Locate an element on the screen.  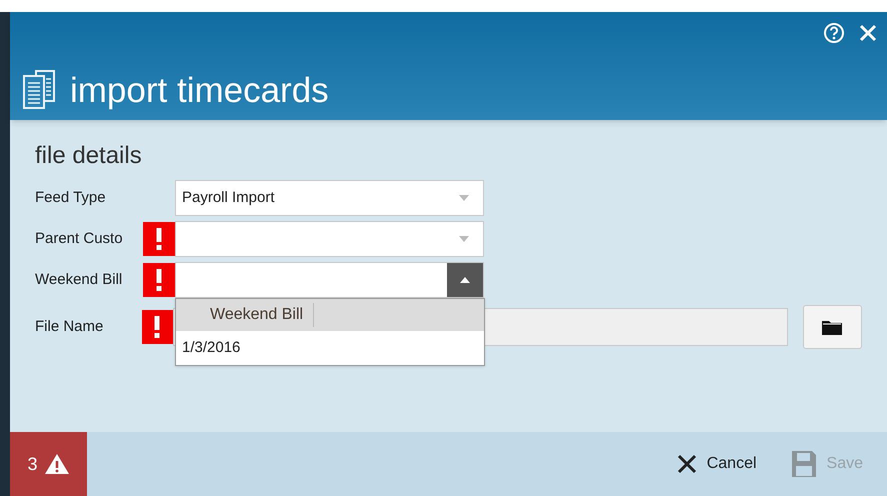
field-label: File Name is located at coordinates (69, 326).